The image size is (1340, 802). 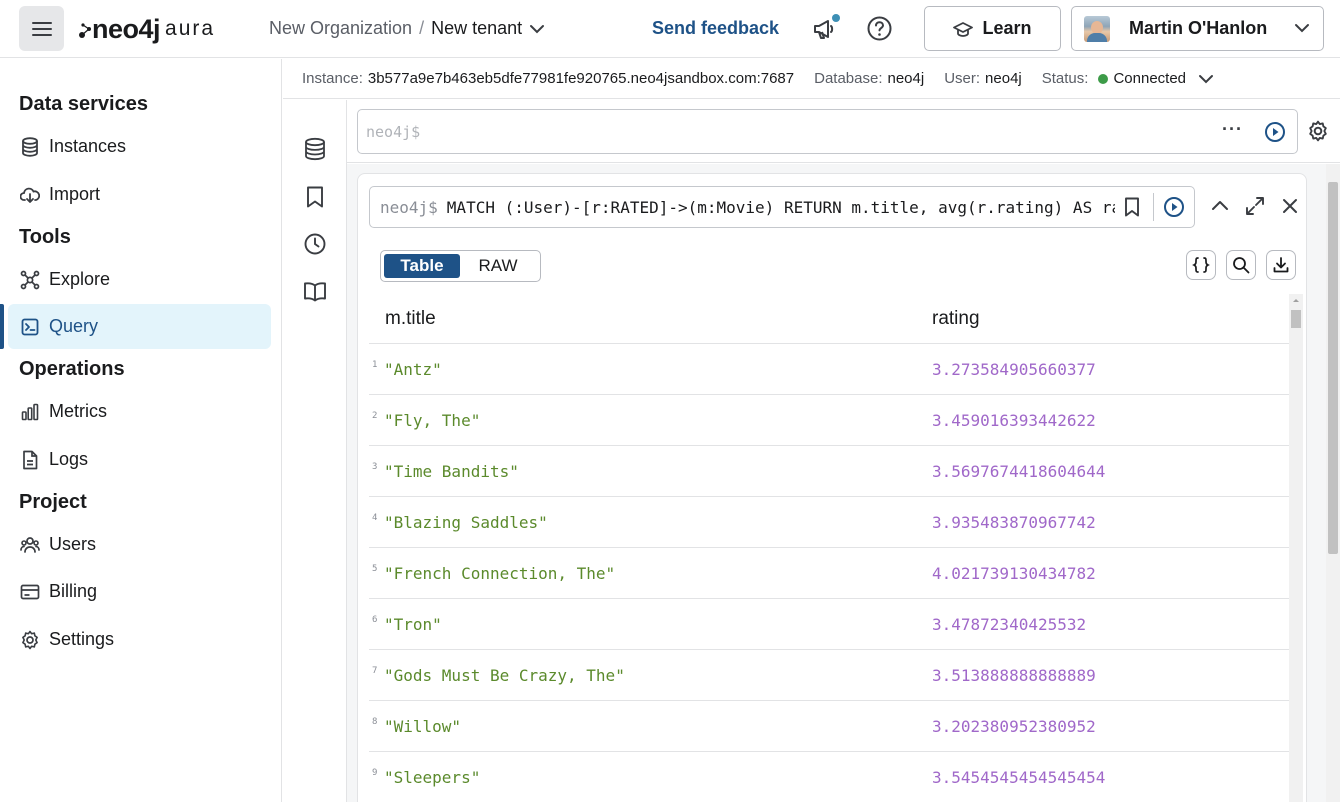 What do you see at coordinates (30, 545) in the screenshot?
I see `users-icon` at bounding box center [30, 545].